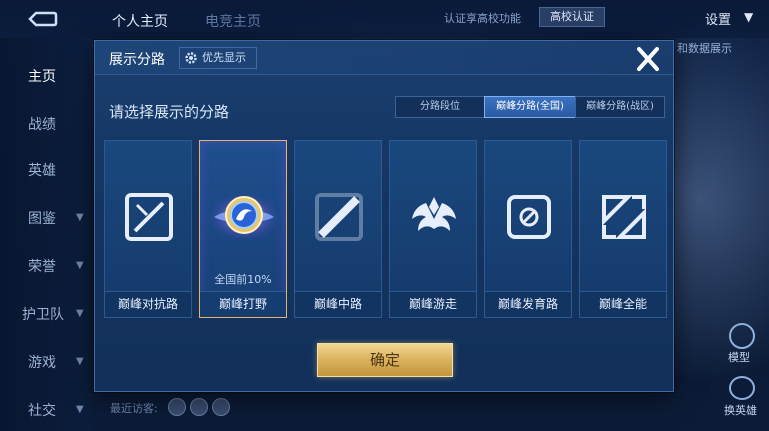 The height and width of the screenshot is (431, 769). Describe the element at coordinates (385, 360) in the screenshot. I see `confirm-button: 确定` at that location.